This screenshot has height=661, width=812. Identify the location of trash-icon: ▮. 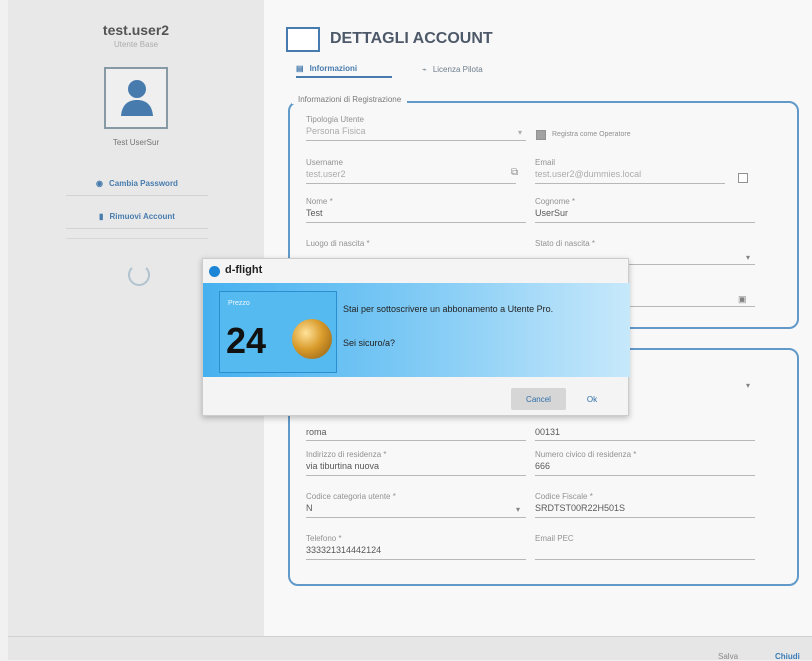
(101, 216).